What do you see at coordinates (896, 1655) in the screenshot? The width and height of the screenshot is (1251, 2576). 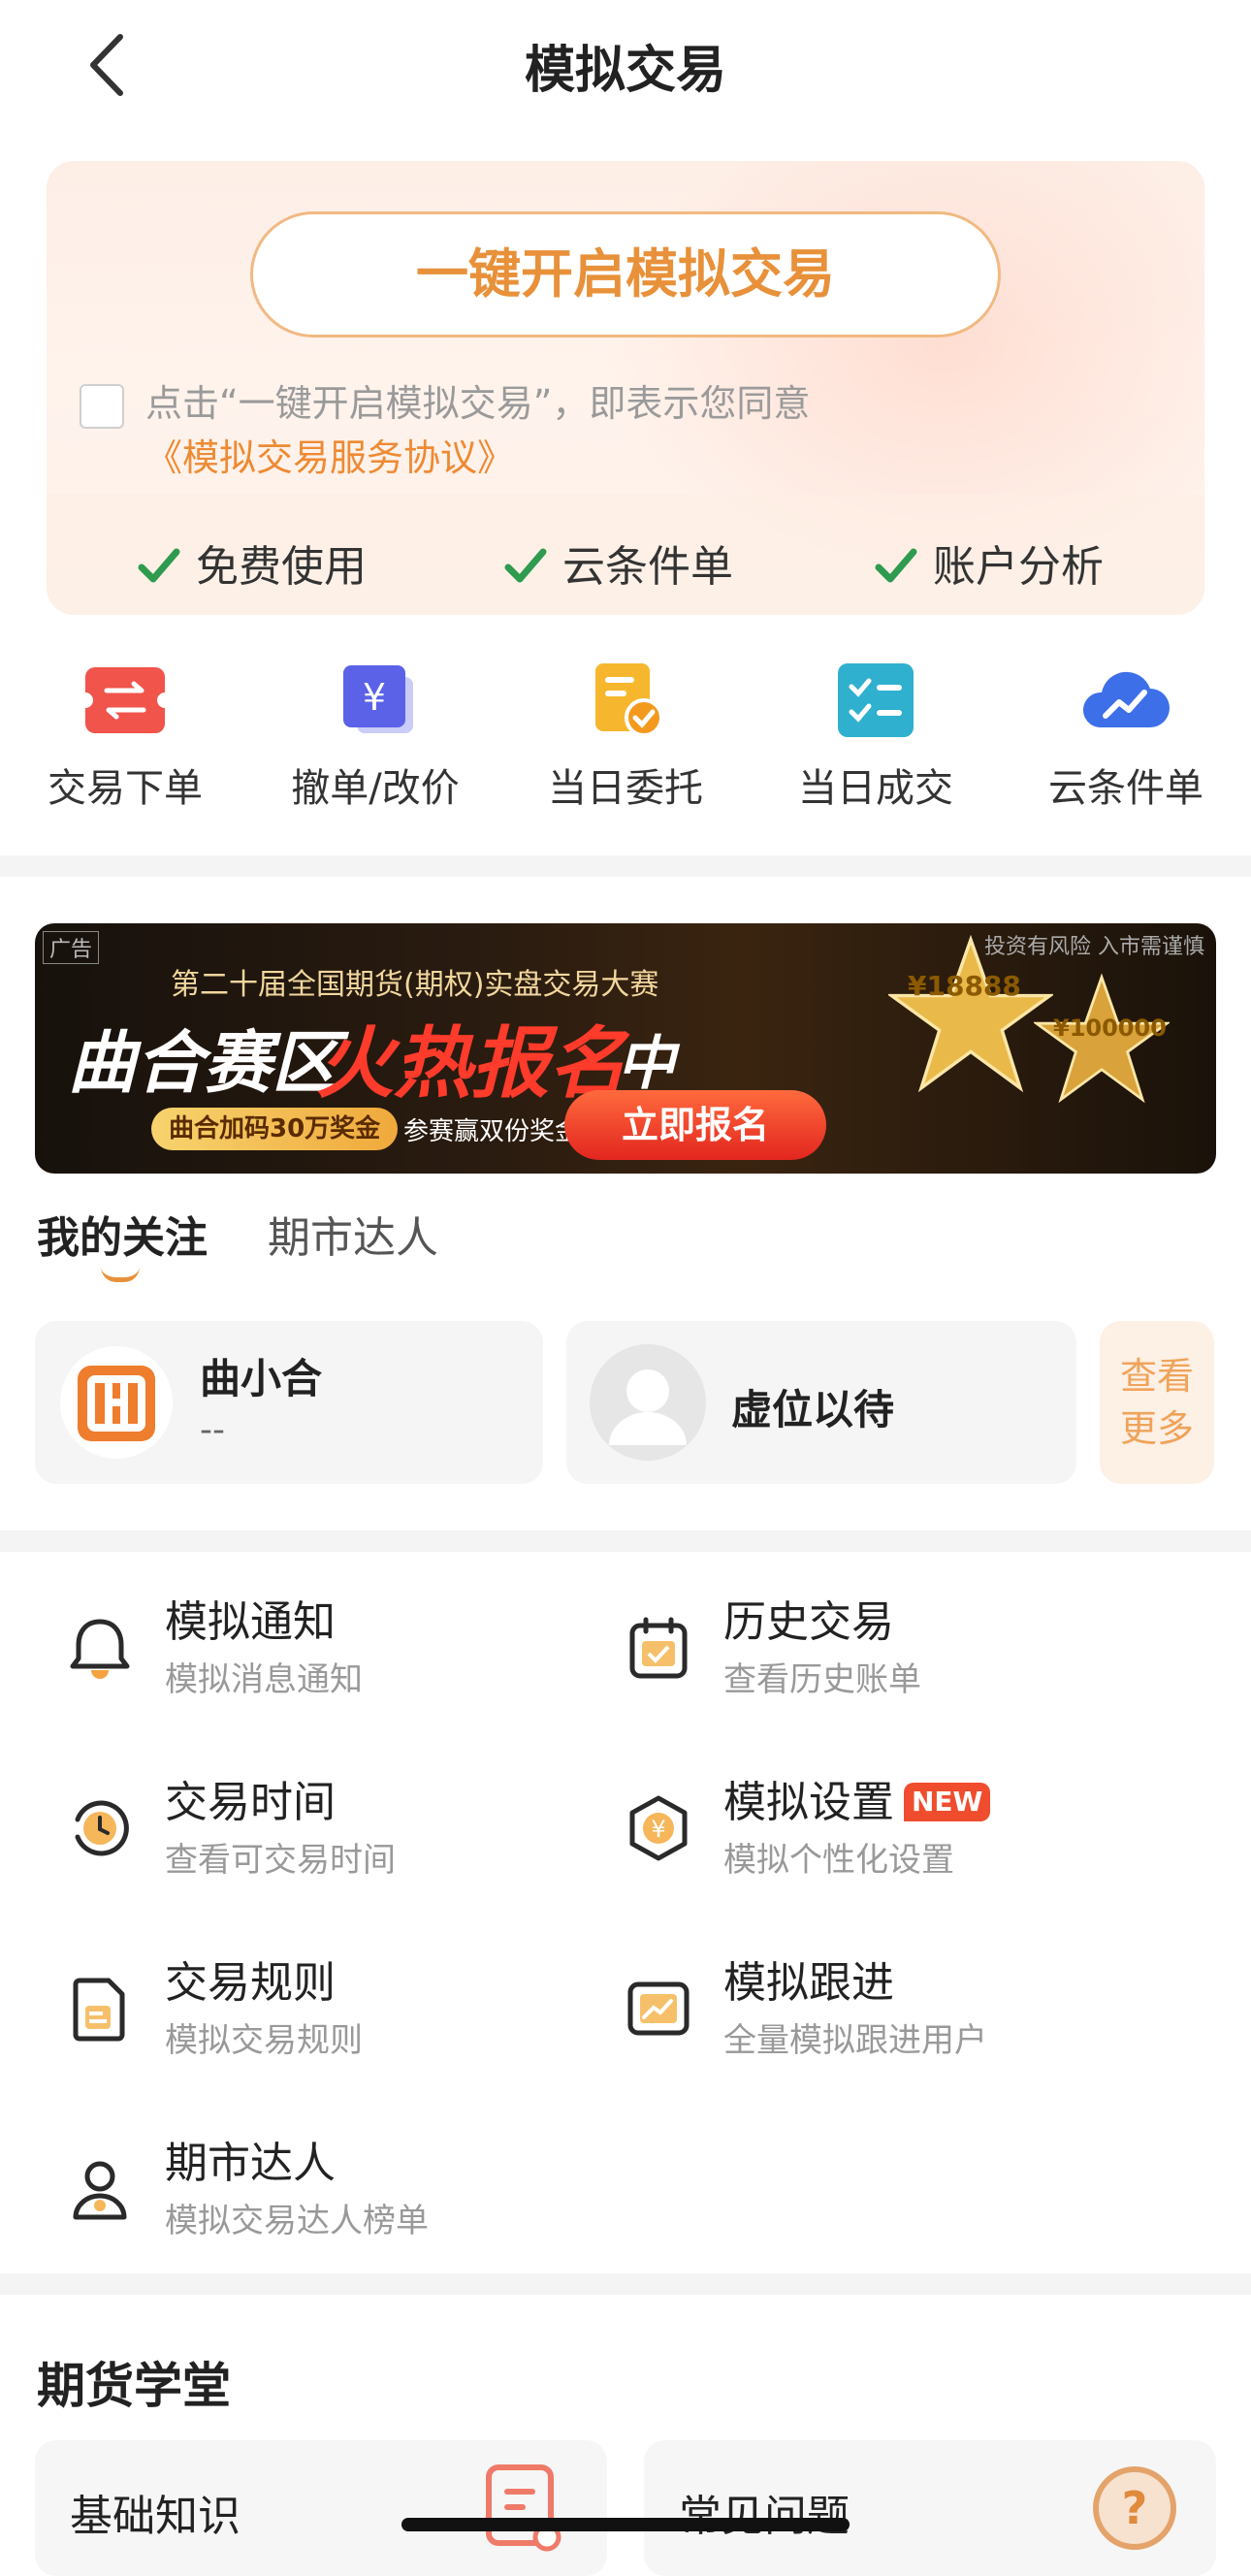 I see `menu-history-trades: 历史交易 查看历史账单` at bounding box center [896, 1655].